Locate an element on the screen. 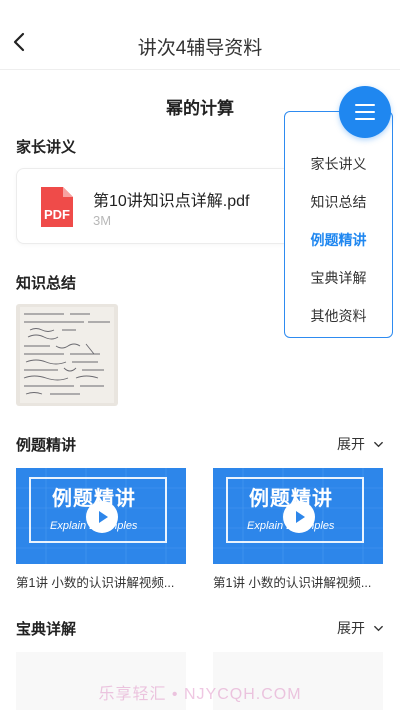  menu-item-parent-notes: 家长讲义 is located at coordinates (338, 164).